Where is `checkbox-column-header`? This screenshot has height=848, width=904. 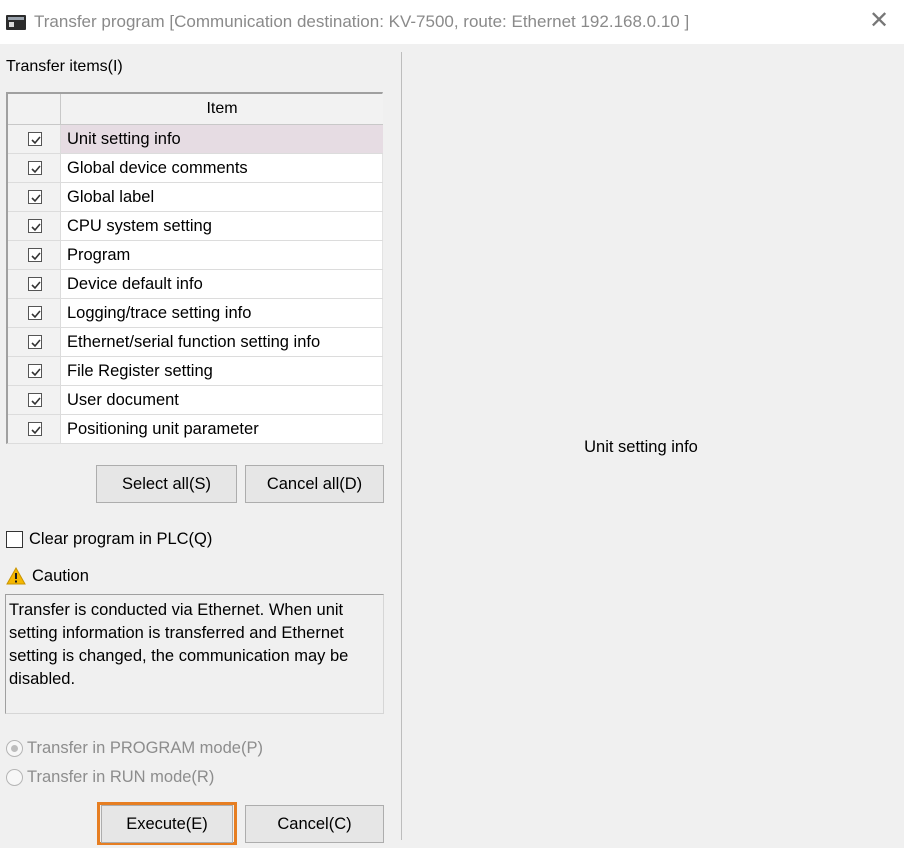
checkbox-column-header is located at coordinates (34, 109).